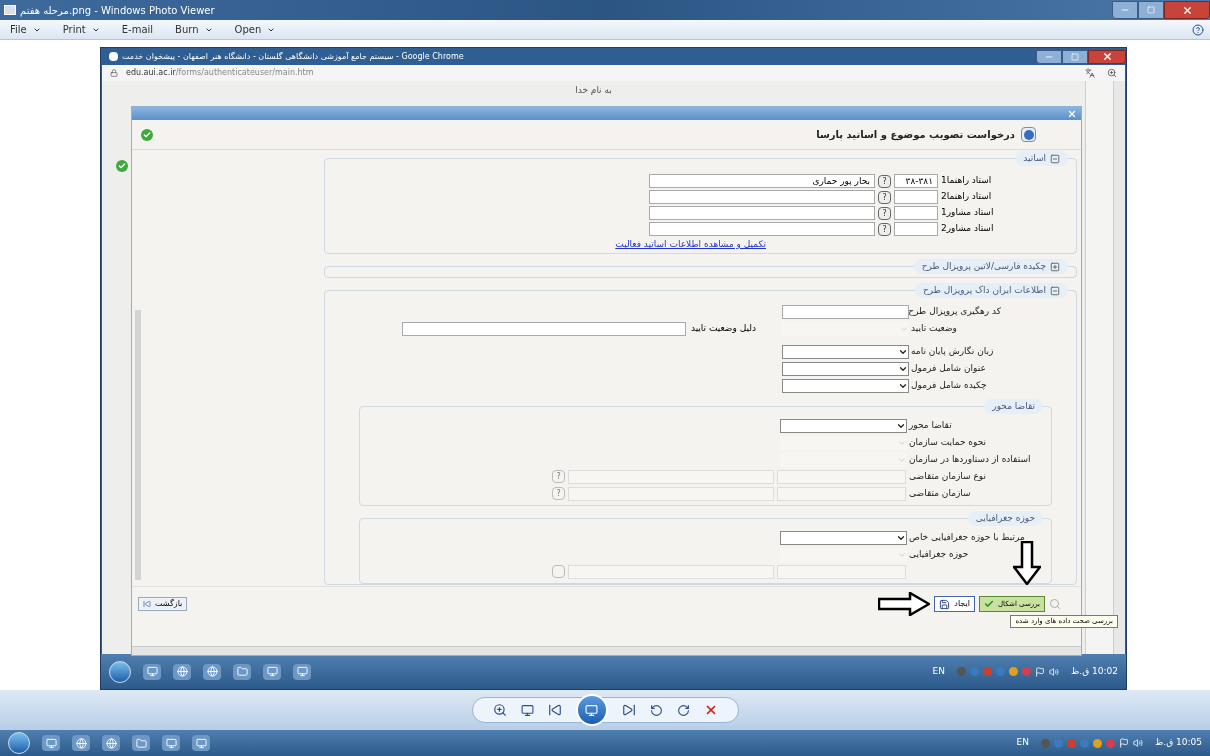 This screenshot has height=756, width=1210. I want to click on menu-item: File, so click(25, 29).